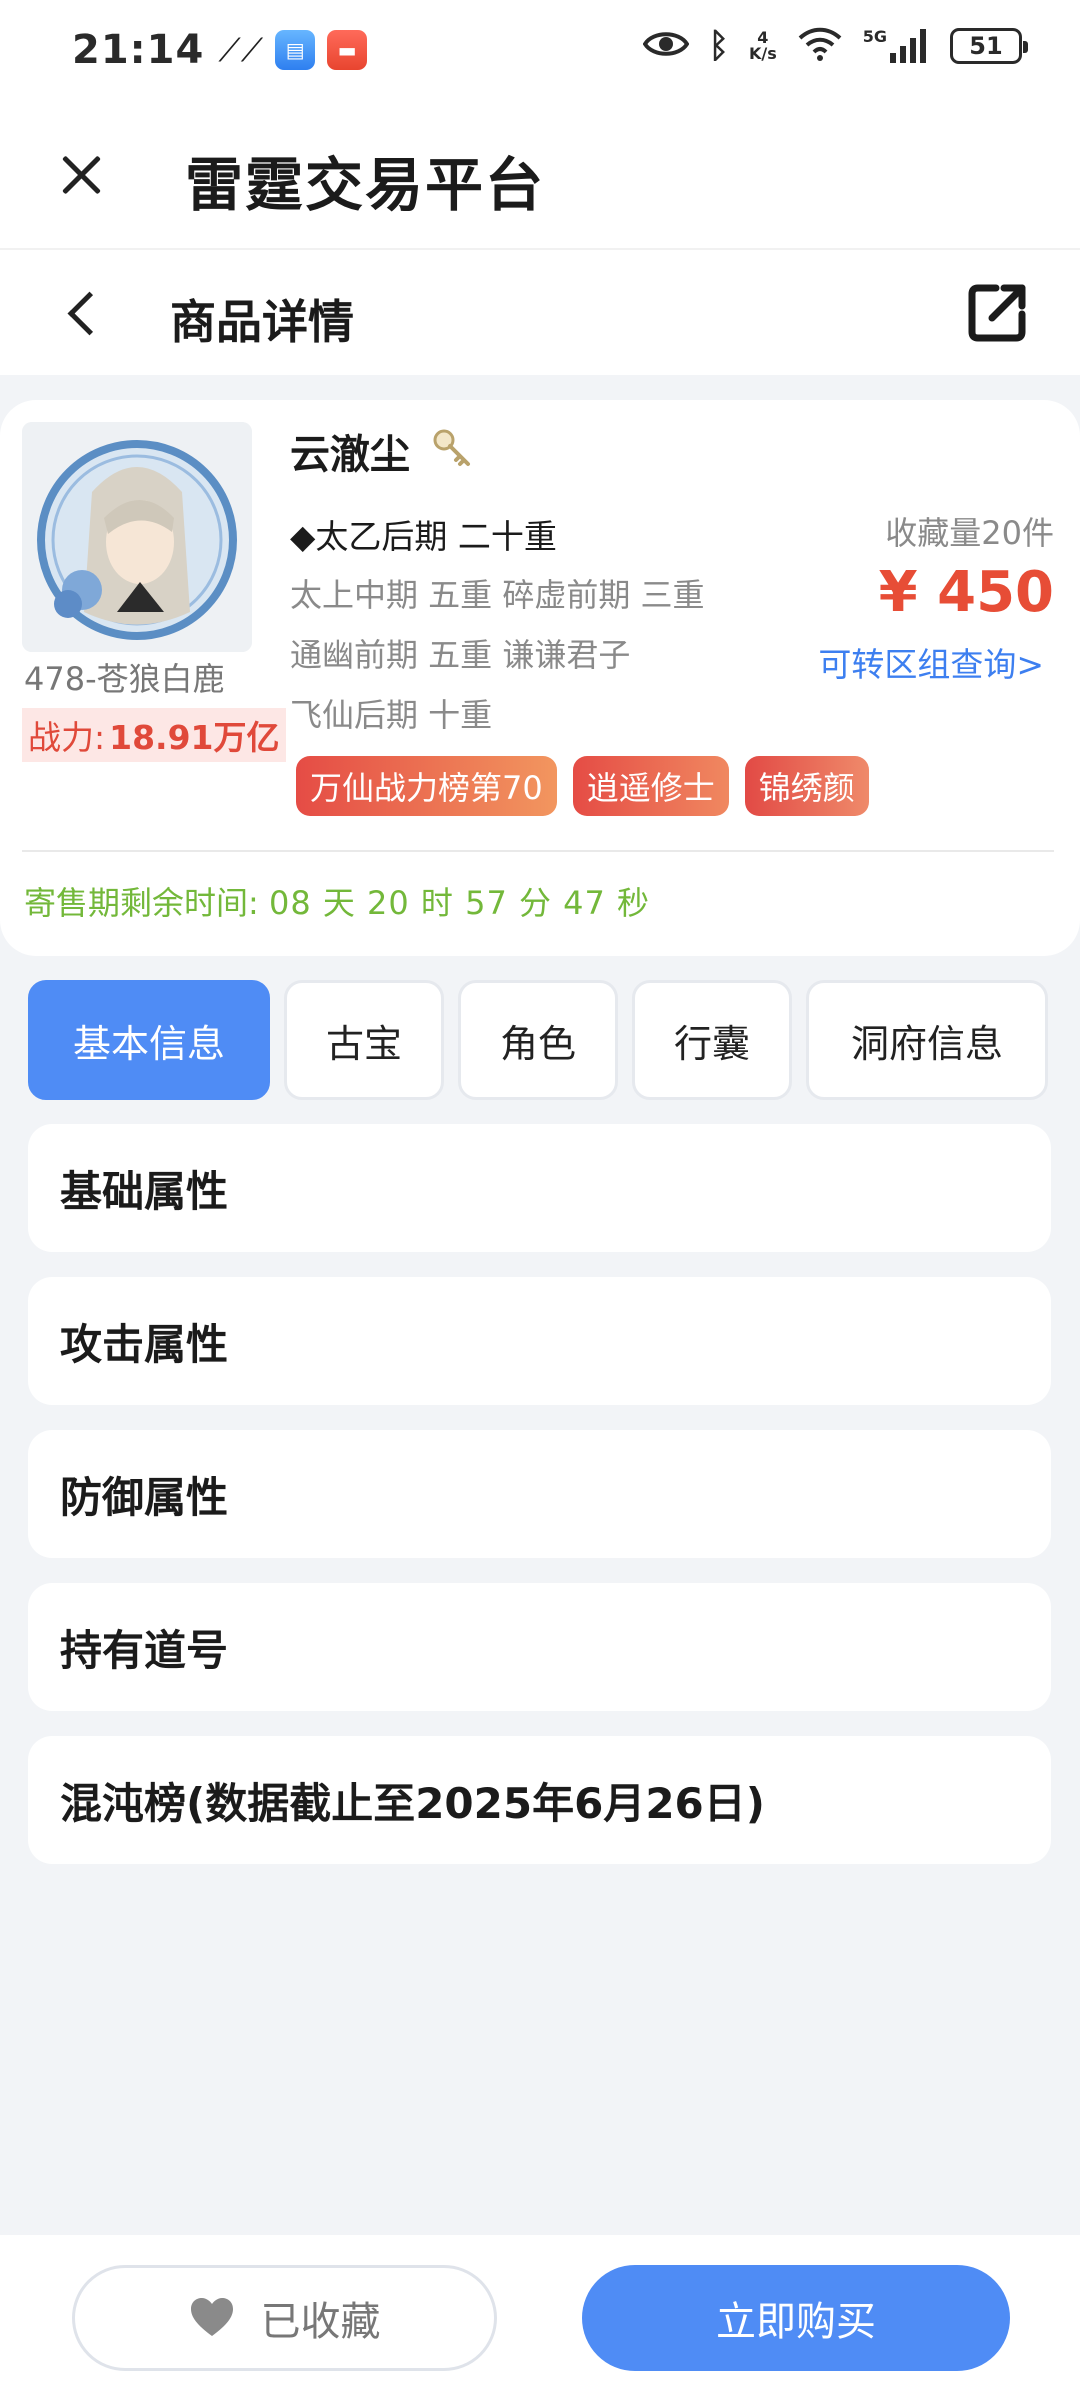 This screenshot has width=1080, height=2400. I want to click on collect-count: 收藏量20件, so click(969, 533).